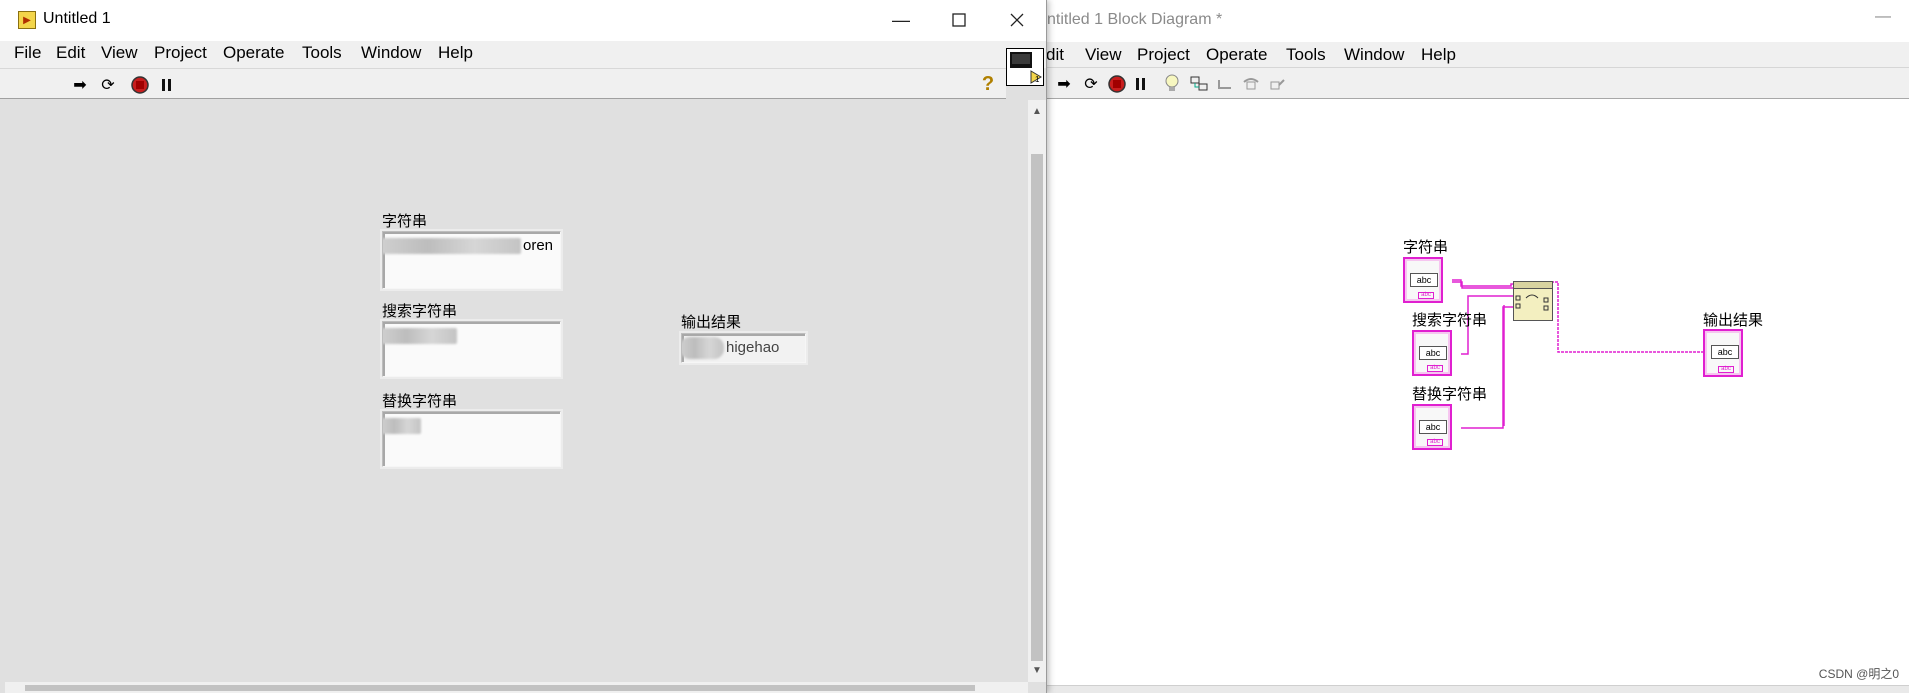  Describe the element at coordinates (471, 439) in the screenshot. I see `replace-string-control` at that location.